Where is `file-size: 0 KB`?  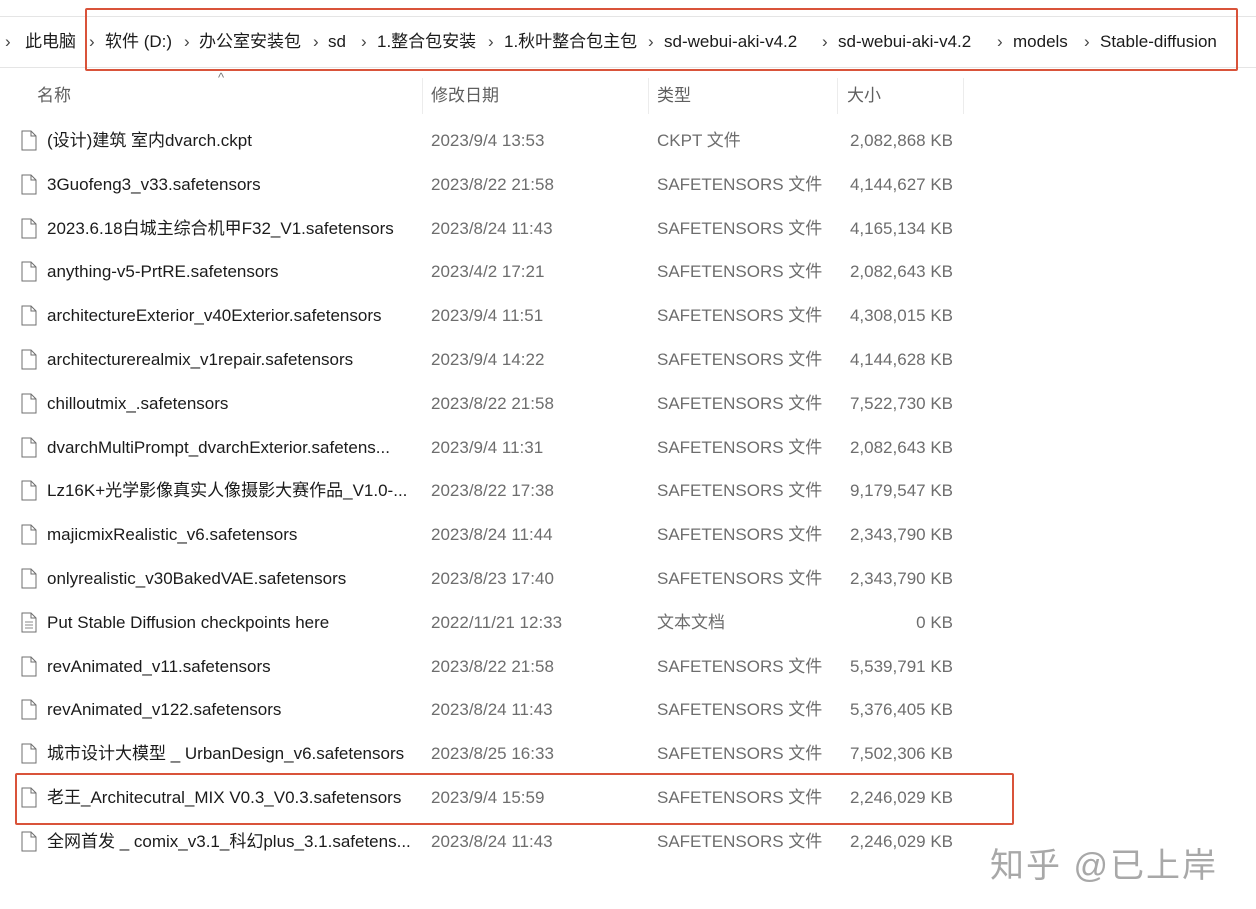 file-size: 0 KB is located at coordinates (934, 622).